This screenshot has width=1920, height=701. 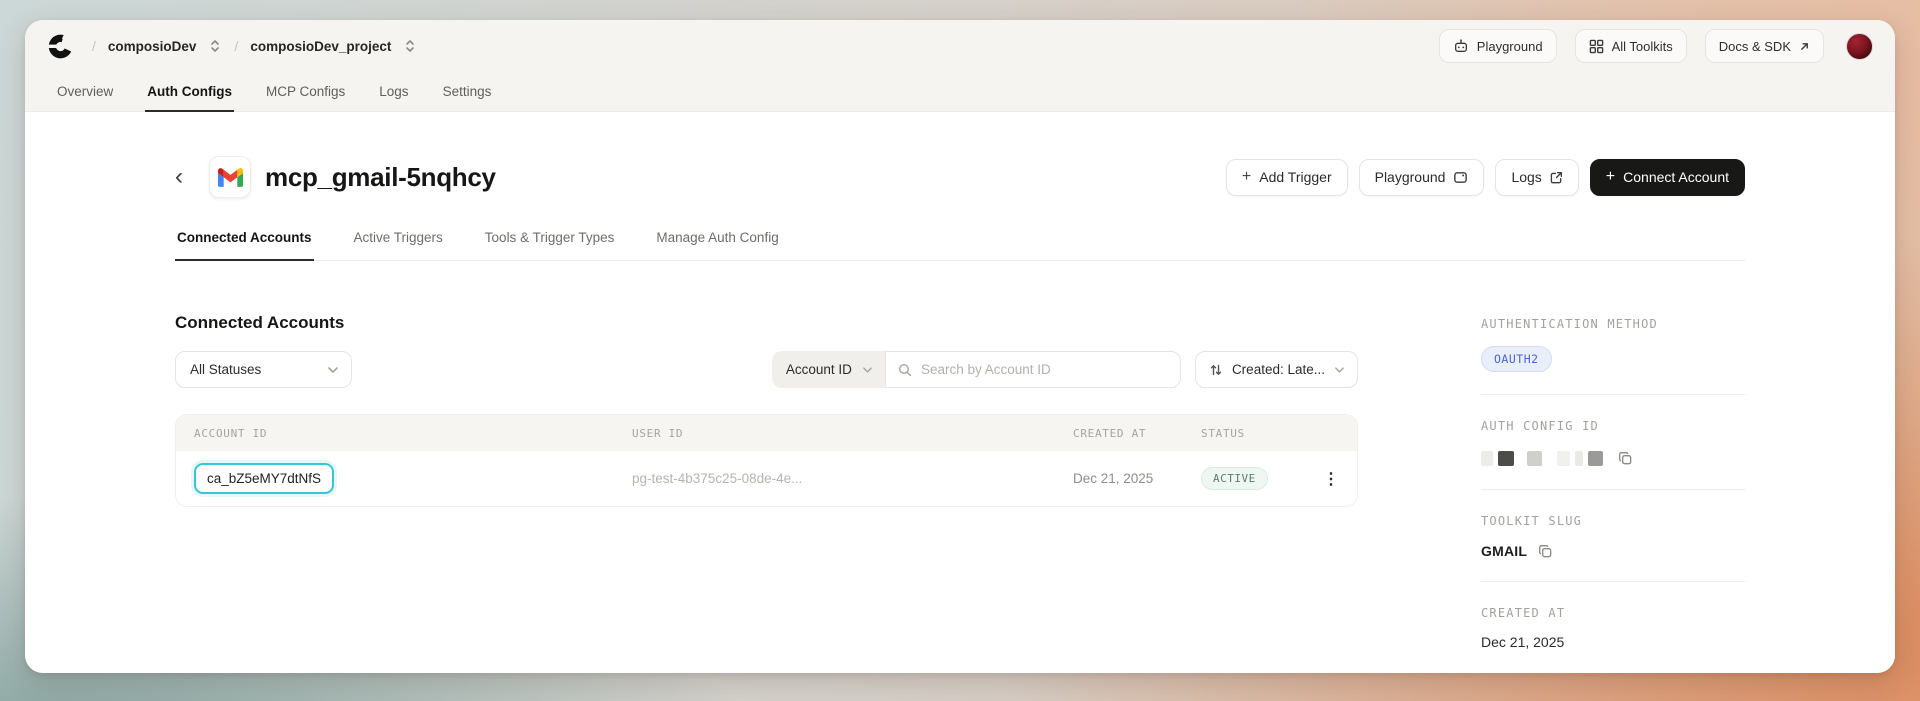 What do you see at coordinates (1044, 369) in the screenshot?
I see `search-input` at bounding box center [1044, 369].